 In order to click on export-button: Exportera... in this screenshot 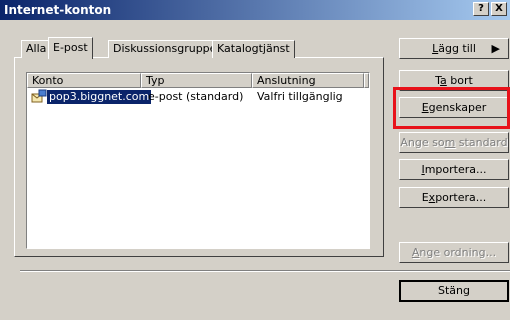, I will do `click(454, 197)`.